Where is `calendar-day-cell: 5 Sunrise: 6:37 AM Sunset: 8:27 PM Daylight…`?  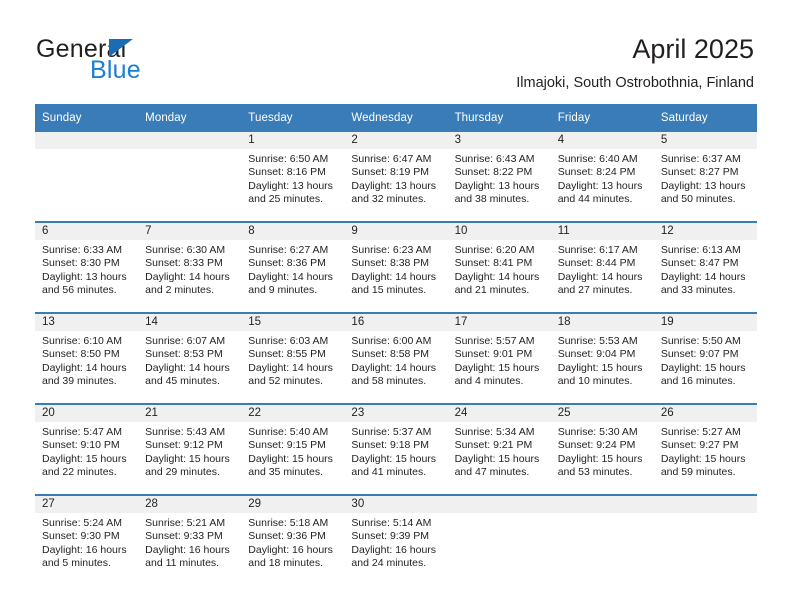 calendar-day-cell: 5 Sunrise: 6:37 AM Sunset: 8:27 PM Daylight… is located at coordinates (705, 177).